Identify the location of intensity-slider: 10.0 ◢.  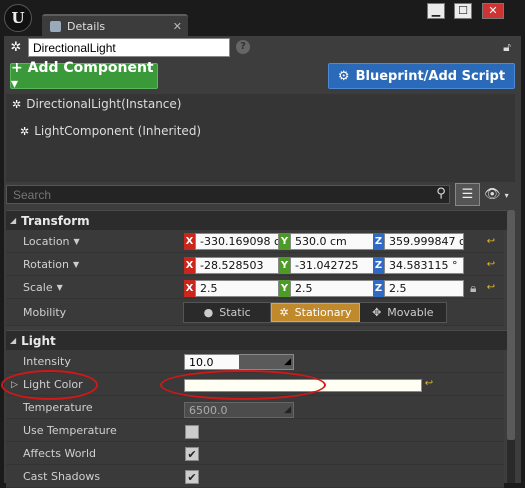
(239, 362).